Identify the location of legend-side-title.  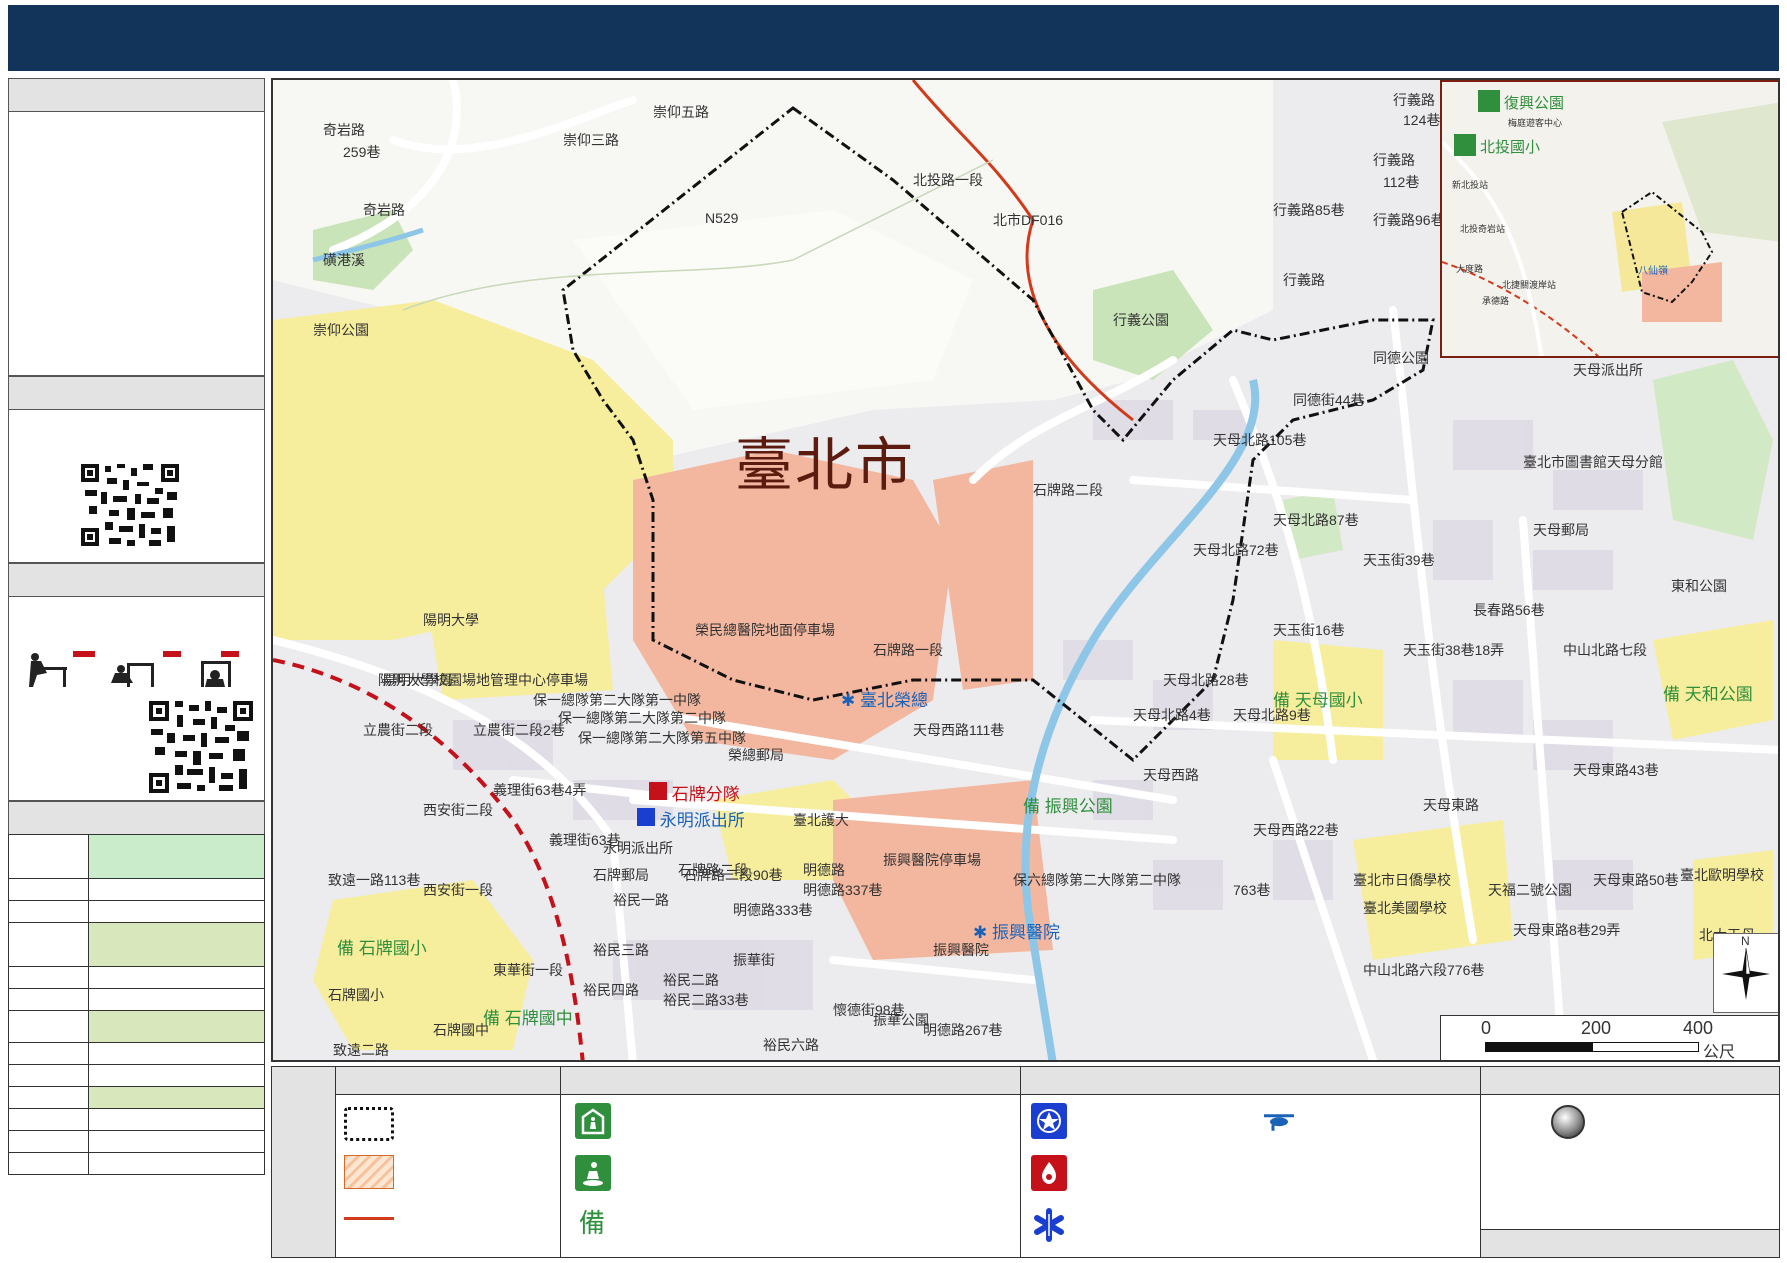
(304, 1162).